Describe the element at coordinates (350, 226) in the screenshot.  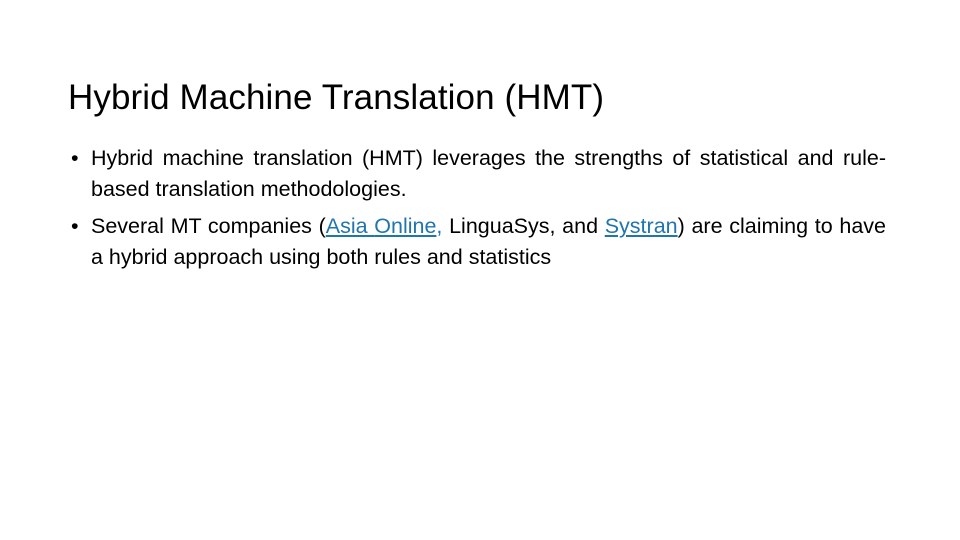
I see `link-asia: Asia` at that location.